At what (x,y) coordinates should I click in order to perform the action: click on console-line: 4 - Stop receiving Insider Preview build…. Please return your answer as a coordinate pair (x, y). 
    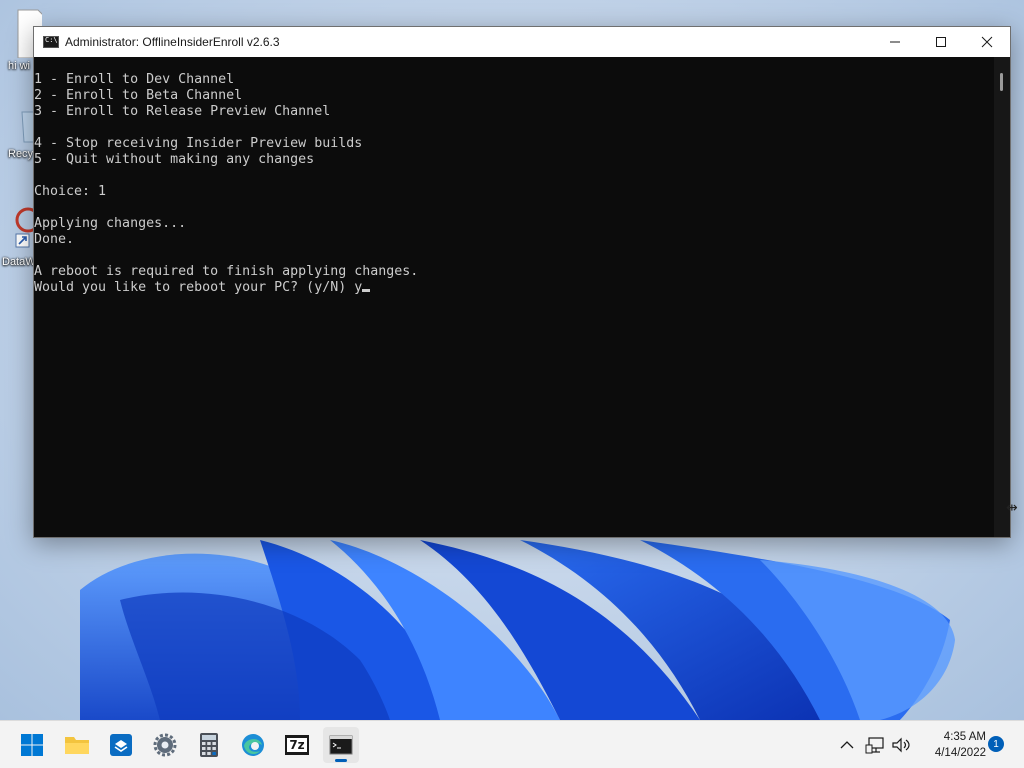
    Looking at the image, I should click on (198, 143).